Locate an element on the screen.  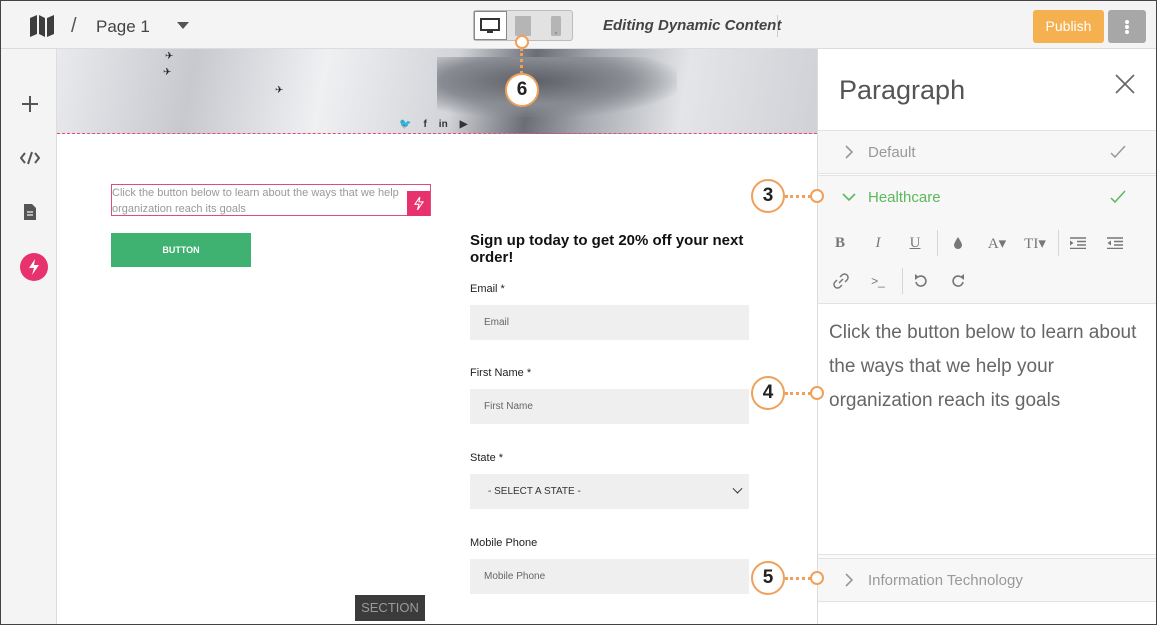
hero-mountain-image: ✈ ✈ ✈ 🐦 f in ▶ is located at coordinates (437, 91).